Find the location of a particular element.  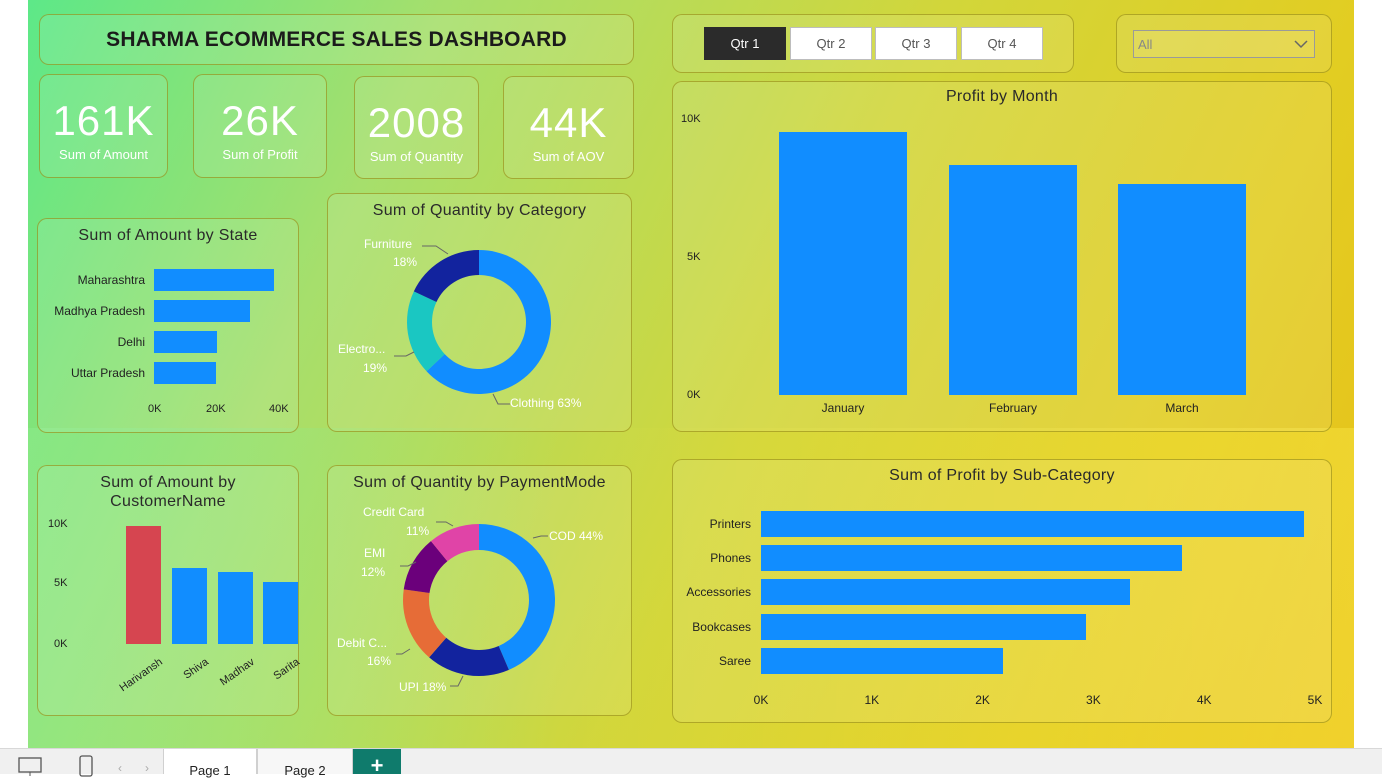

kpi-label: Sum of AOV is located at coordinates (568, 156).